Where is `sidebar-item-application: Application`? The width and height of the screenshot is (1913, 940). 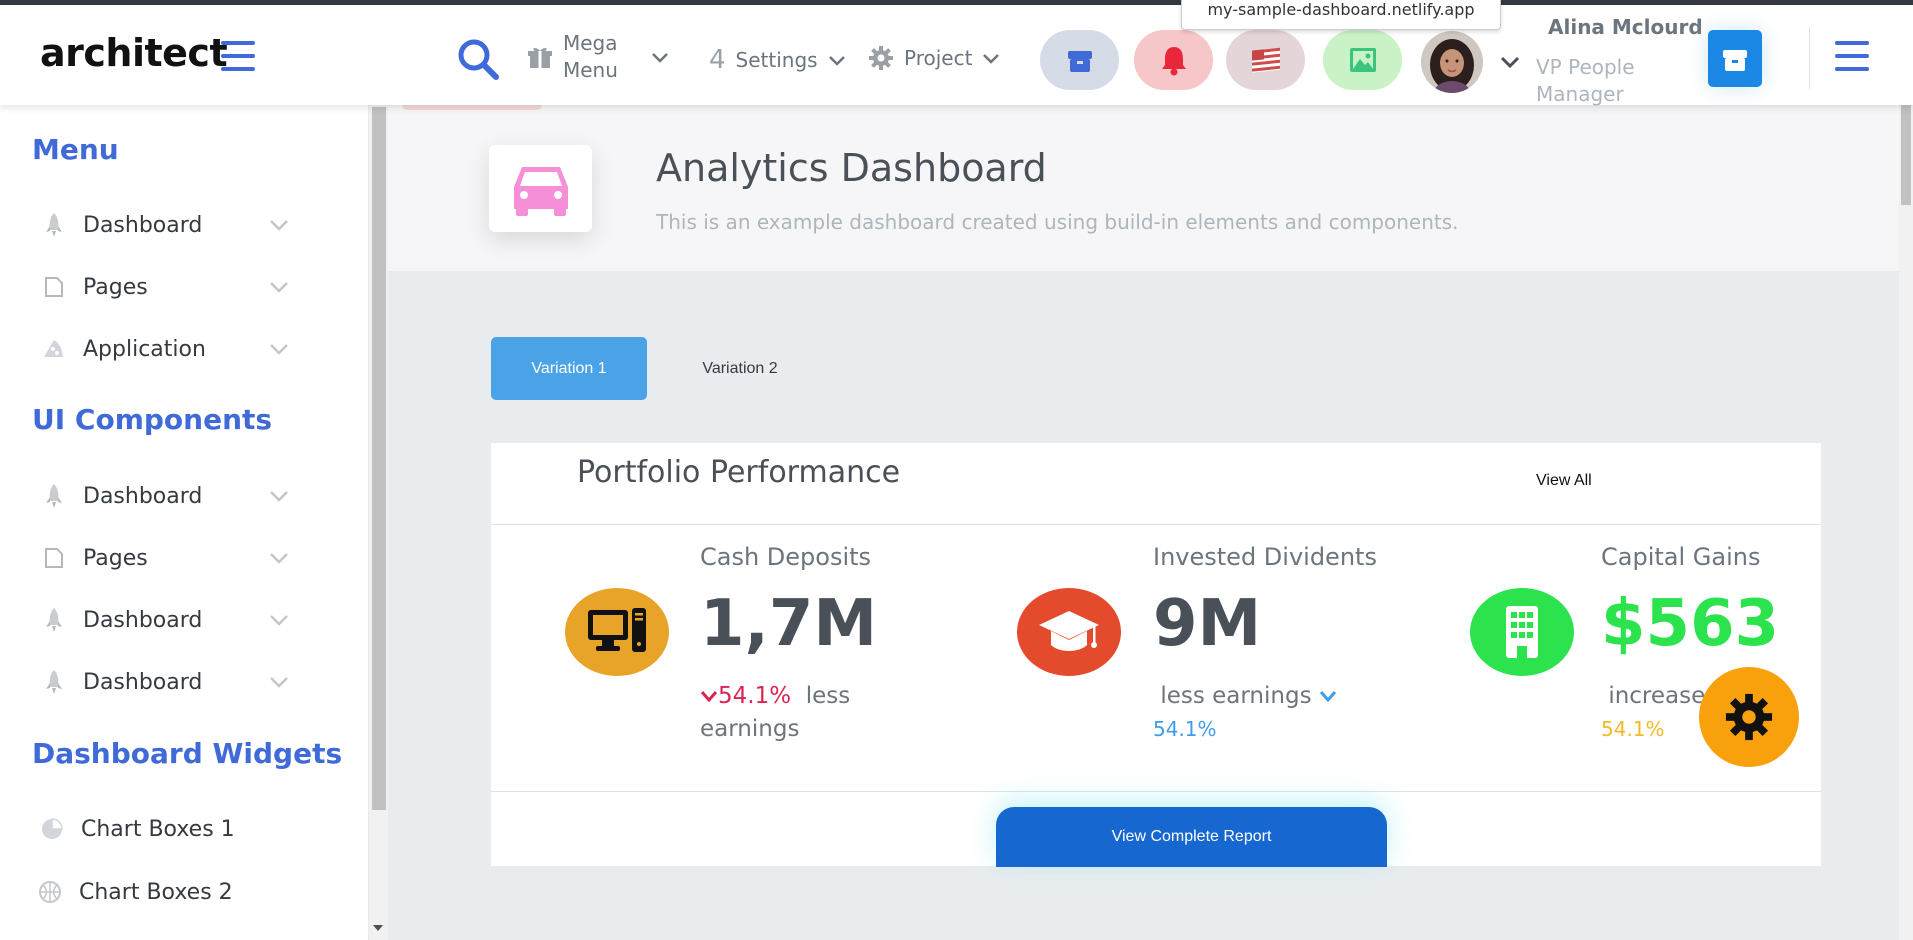 sidebar-item-application: Application is located at coordinates (165, 349).